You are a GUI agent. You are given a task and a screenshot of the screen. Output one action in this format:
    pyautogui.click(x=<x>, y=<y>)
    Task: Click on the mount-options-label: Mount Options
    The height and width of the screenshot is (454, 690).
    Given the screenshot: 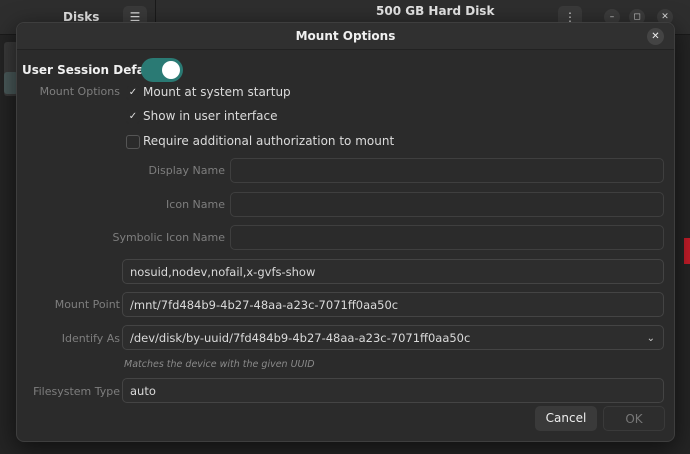 What is the action you would take?
    pyautogui.click(x=79, y=91)
    